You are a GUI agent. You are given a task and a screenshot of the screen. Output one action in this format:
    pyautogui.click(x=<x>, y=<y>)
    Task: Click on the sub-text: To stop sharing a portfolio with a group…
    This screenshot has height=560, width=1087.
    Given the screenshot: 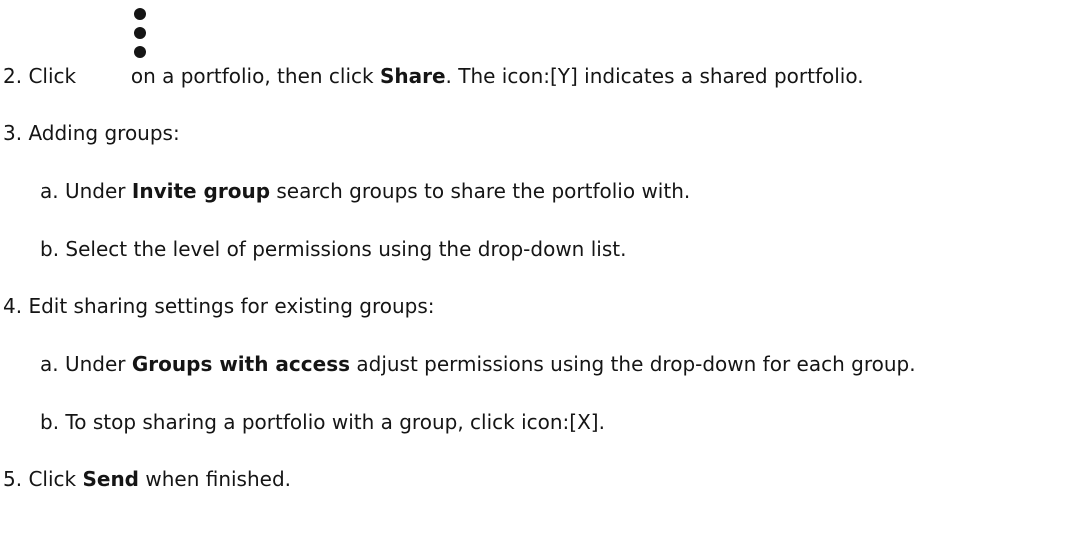 What is the action you would take?
    pyautogui.click(x=335, y=422)
    